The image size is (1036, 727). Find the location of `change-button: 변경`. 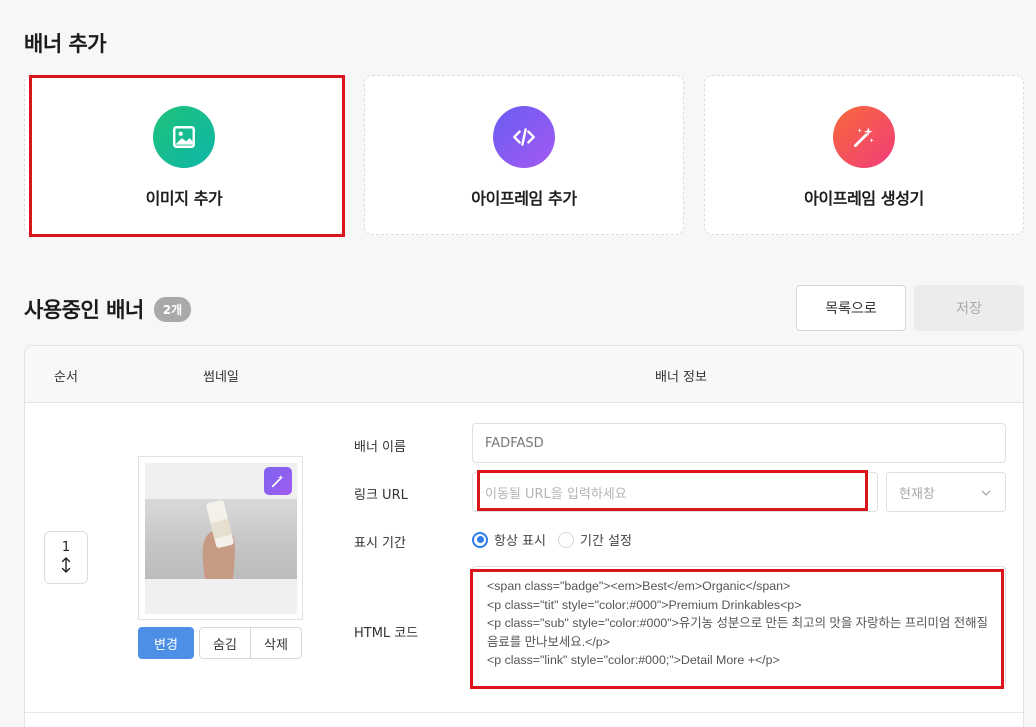

change-button: 변경 is located at coordinates (166, 643).